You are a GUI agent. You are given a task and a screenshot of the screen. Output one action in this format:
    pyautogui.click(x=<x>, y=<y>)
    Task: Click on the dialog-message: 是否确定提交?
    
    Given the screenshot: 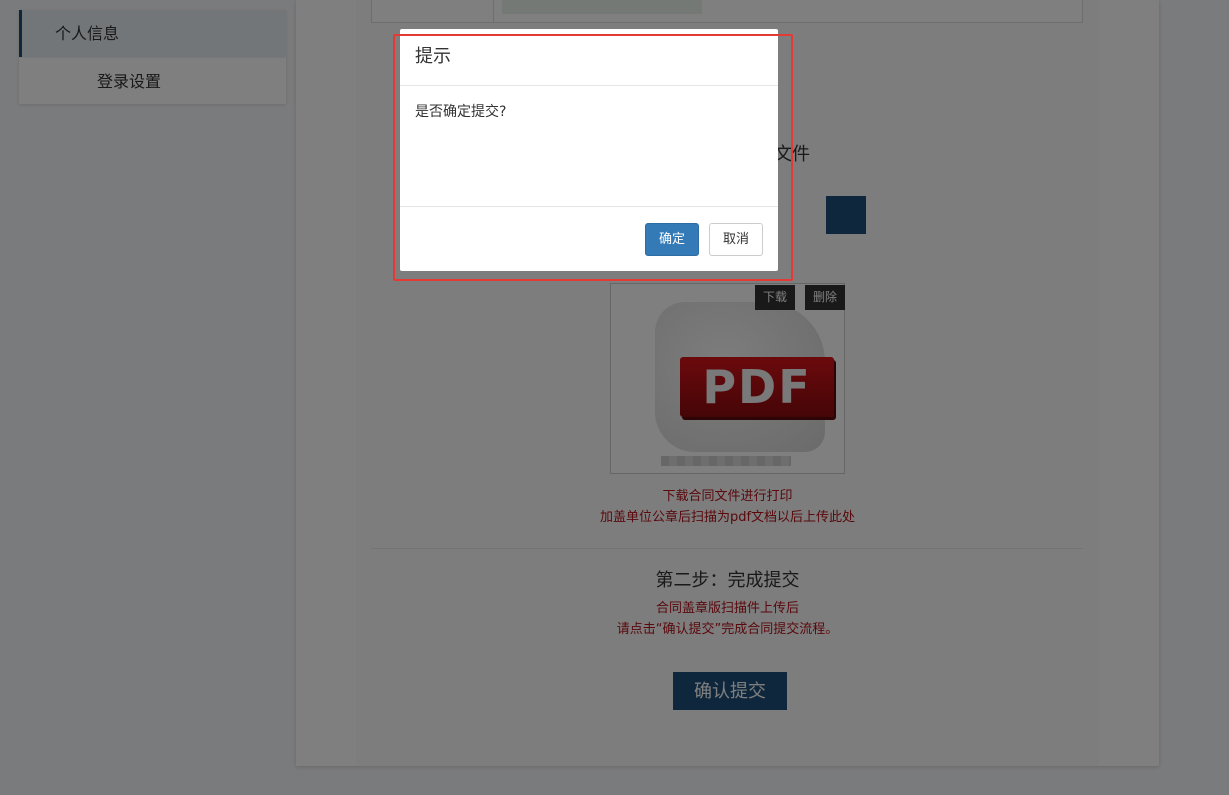 What is the action you would take?
    pyautogui.click(x=461, y=112)
    